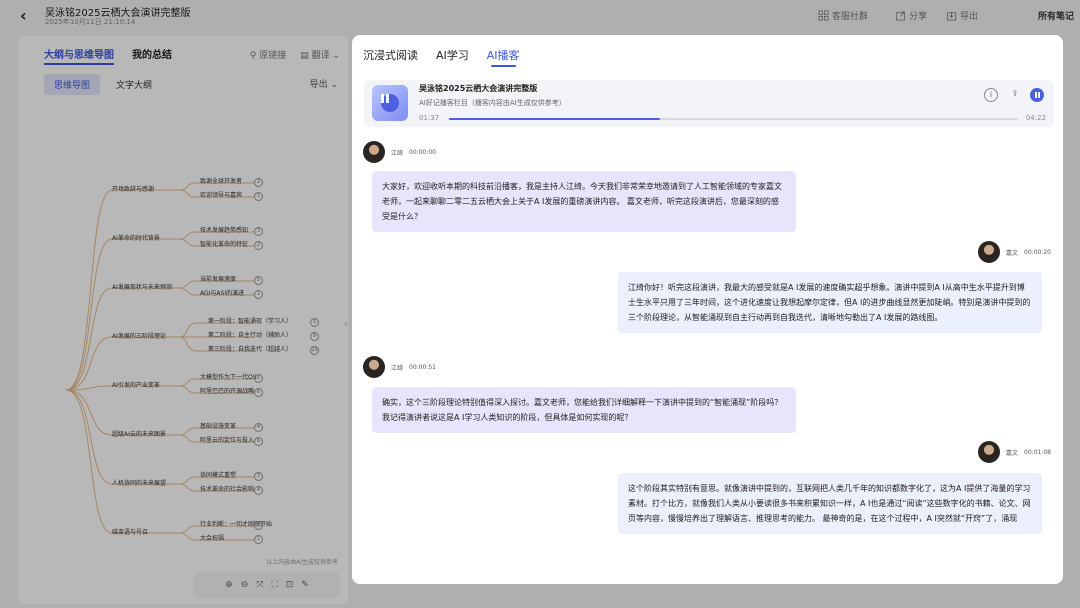 The height and width of the screenshot is (608, 1080). I want to click on message-header: 嘉文 00:01:08, so click(1014, 452).